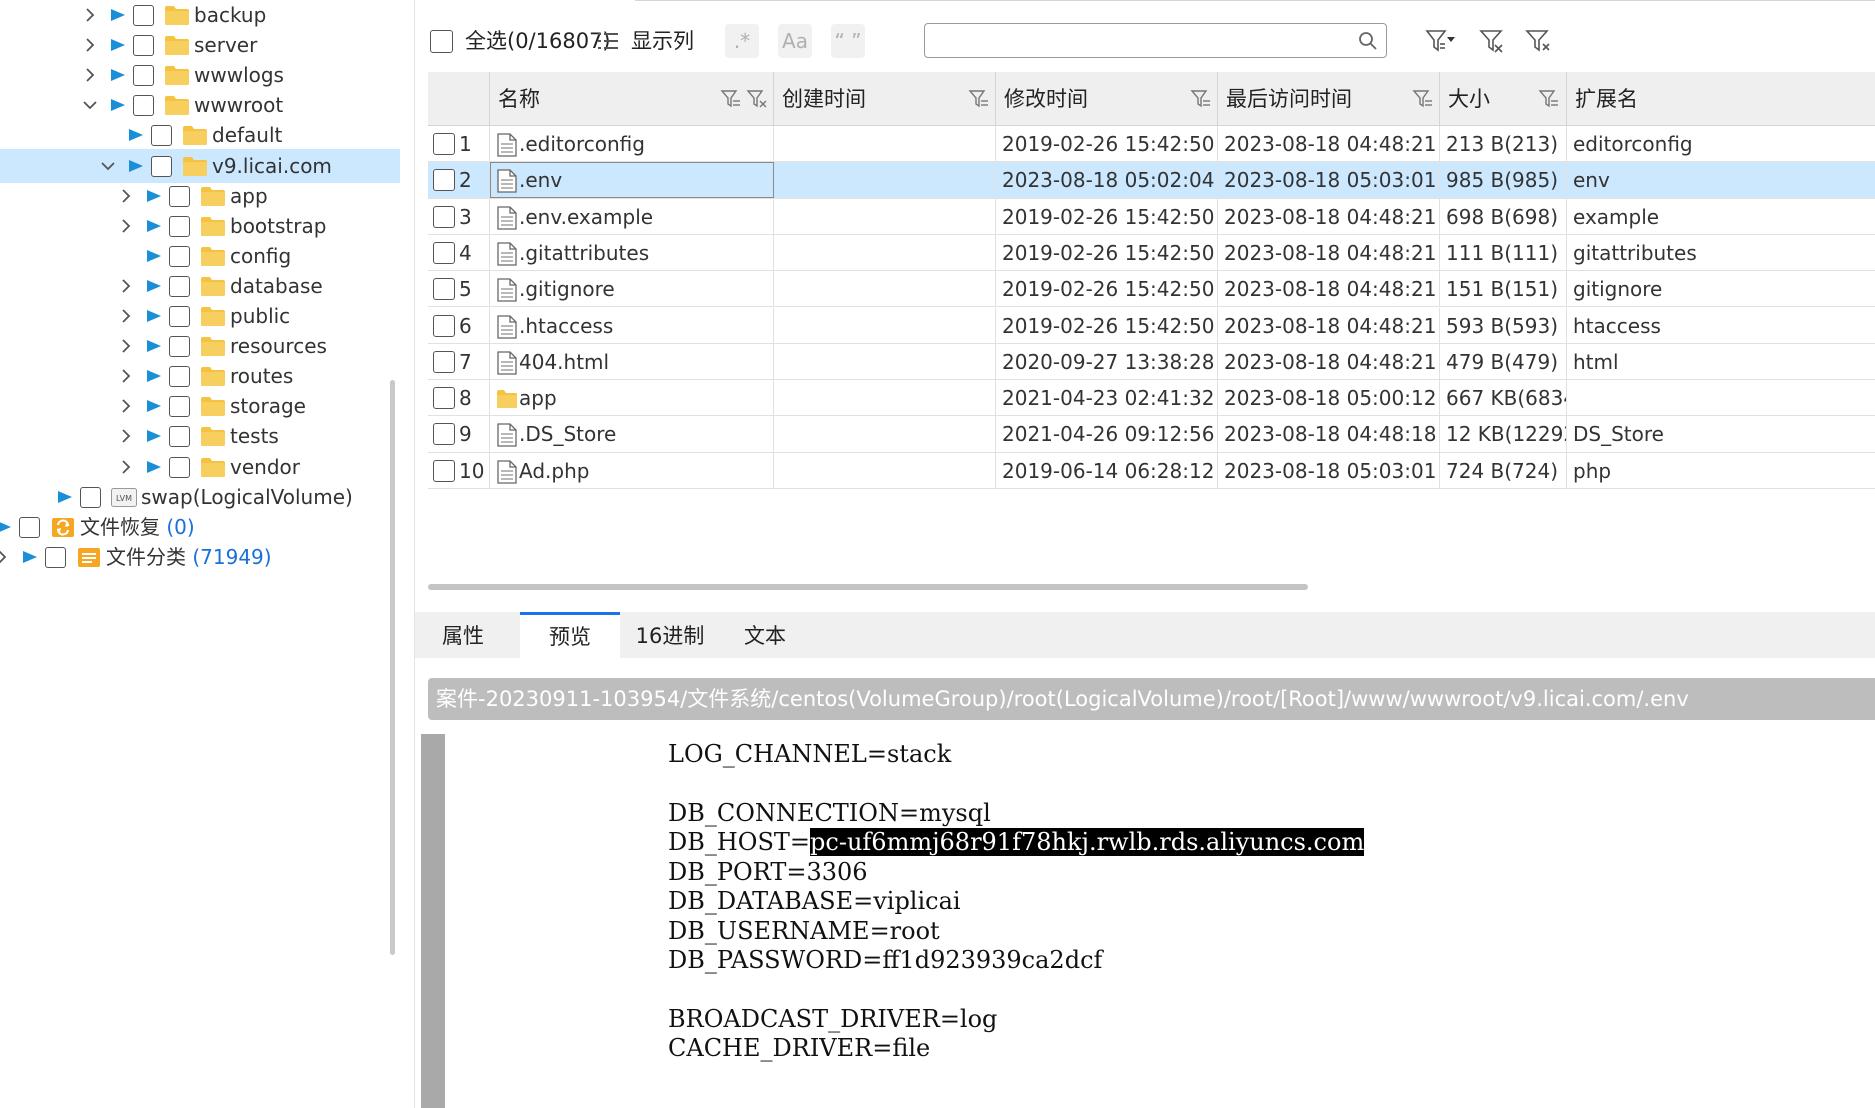  I want to click on cell-name: .htaccess, so click(632, 325).